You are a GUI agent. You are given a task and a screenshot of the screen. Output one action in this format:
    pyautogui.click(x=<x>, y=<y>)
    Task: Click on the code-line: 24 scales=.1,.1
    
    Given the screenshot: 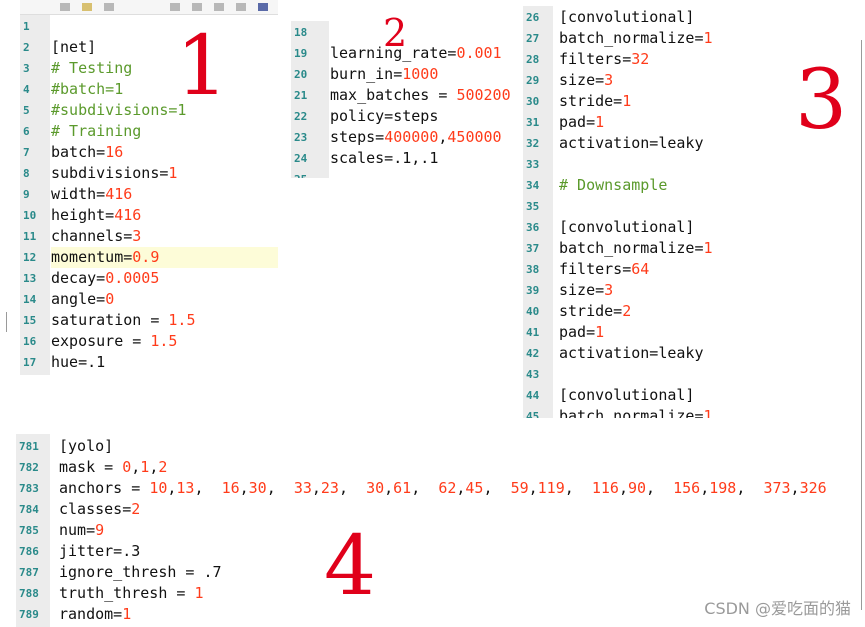 What is the action you would take?
    pyautogui.click(x=405, y=158)
    